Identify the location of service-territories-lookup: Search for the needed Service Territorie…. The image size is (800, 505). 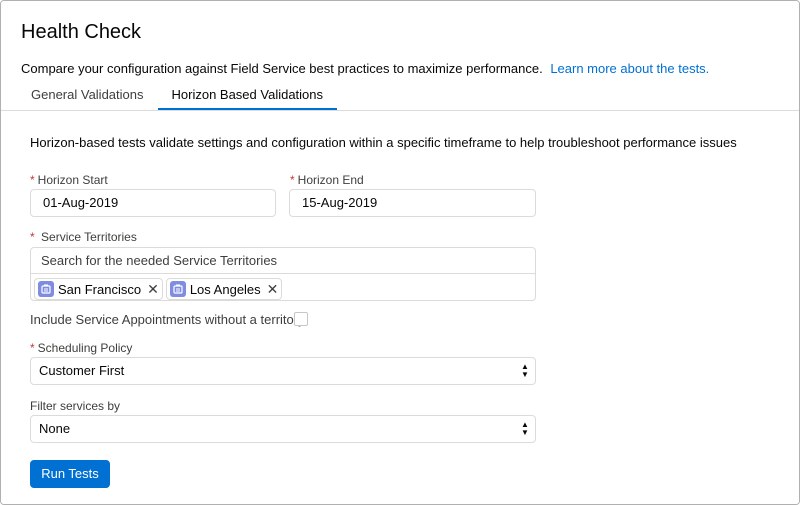
(283, 274).